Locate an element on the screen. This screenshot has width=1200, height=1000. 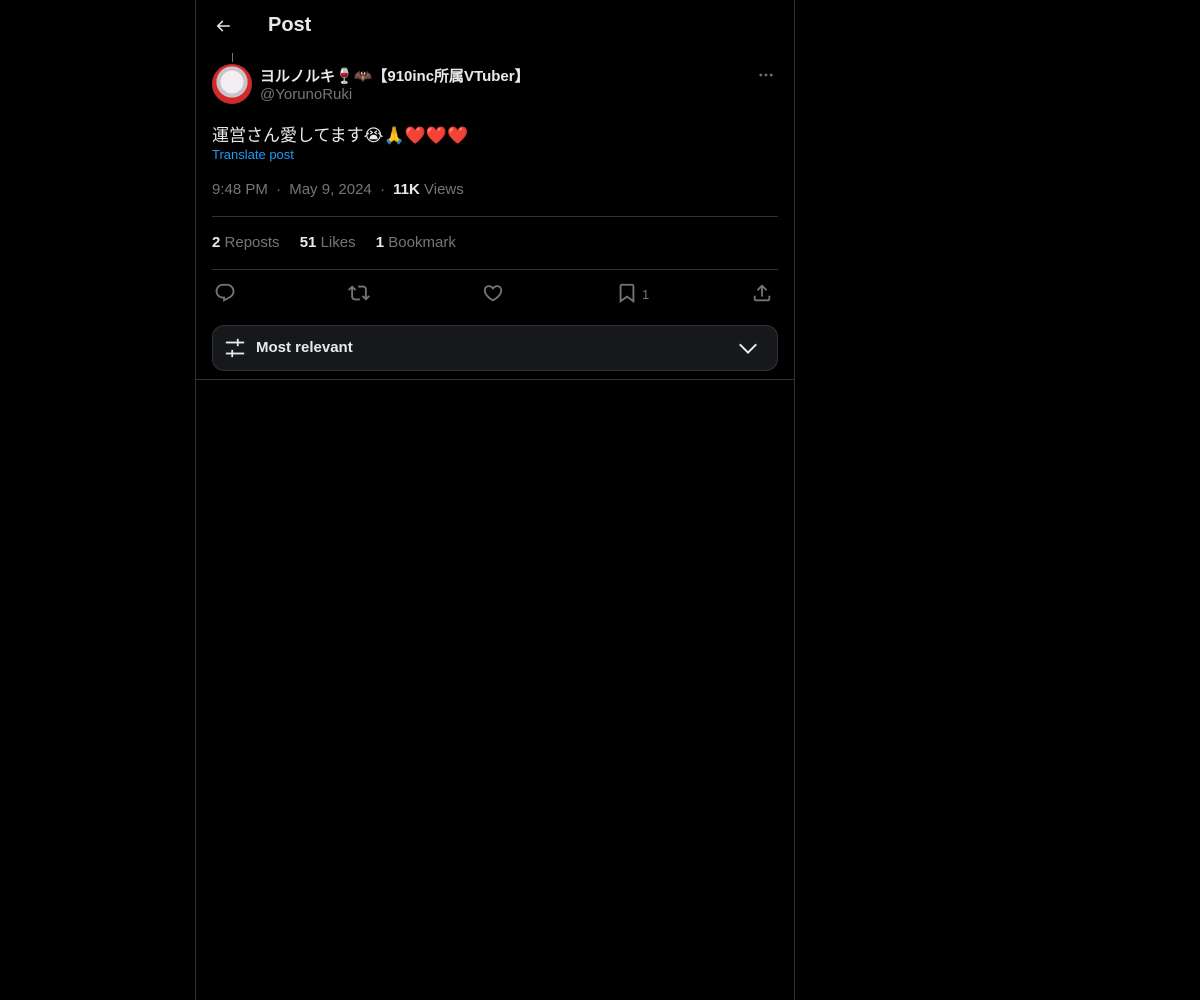
bookmark-button: 1 is located at coordinates (632, 293).